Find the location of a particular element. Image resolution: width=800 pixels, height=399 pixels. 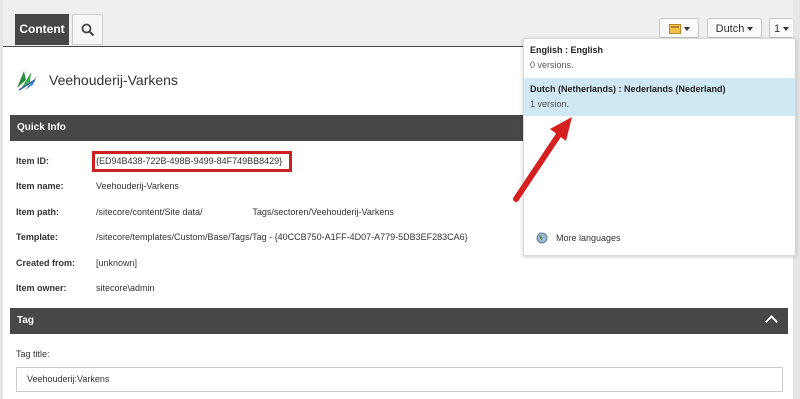

template-label: Template: is located at coordinates (37, 237).